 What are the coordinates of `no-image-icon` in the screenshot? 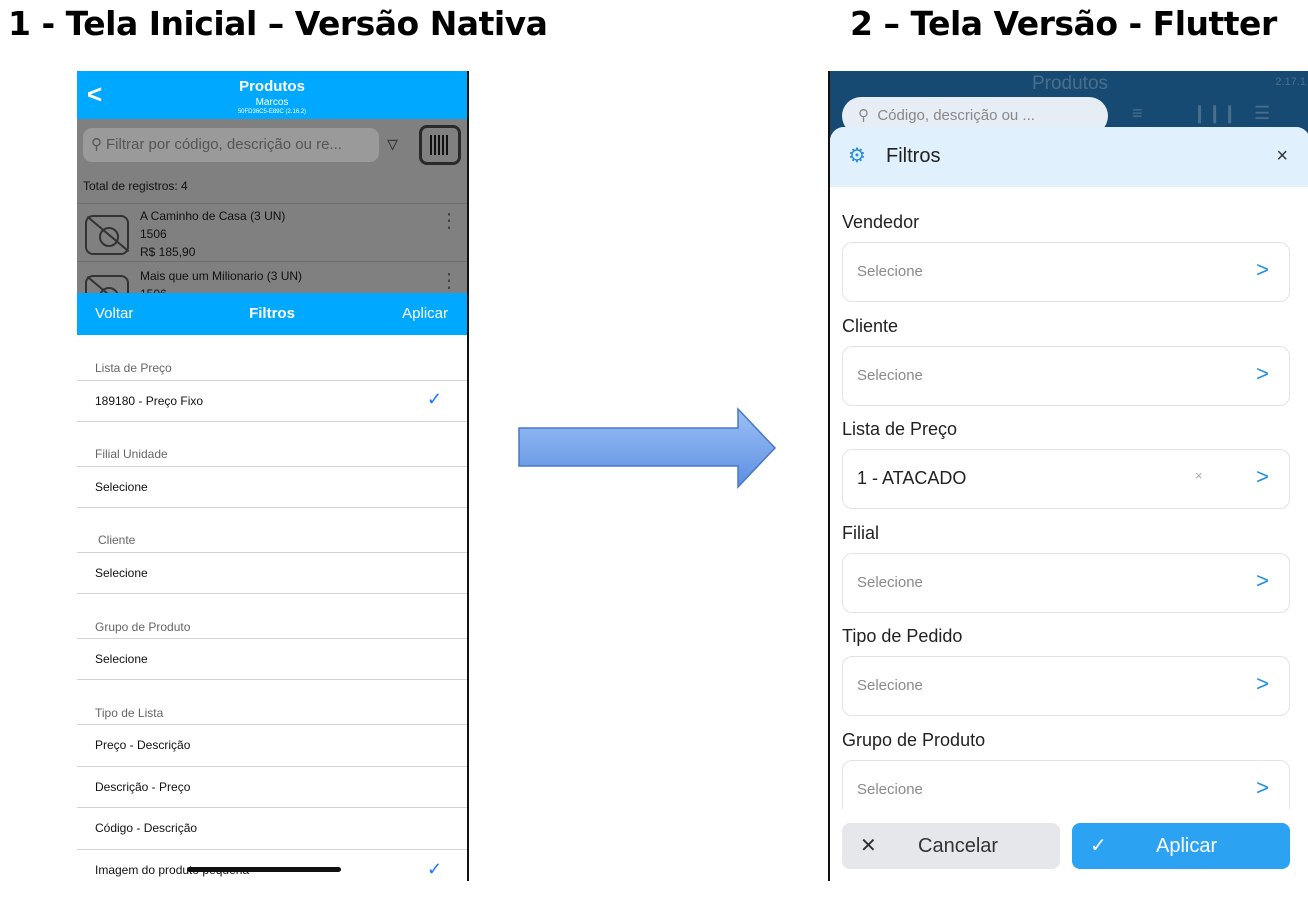 It's located at (107, 235).